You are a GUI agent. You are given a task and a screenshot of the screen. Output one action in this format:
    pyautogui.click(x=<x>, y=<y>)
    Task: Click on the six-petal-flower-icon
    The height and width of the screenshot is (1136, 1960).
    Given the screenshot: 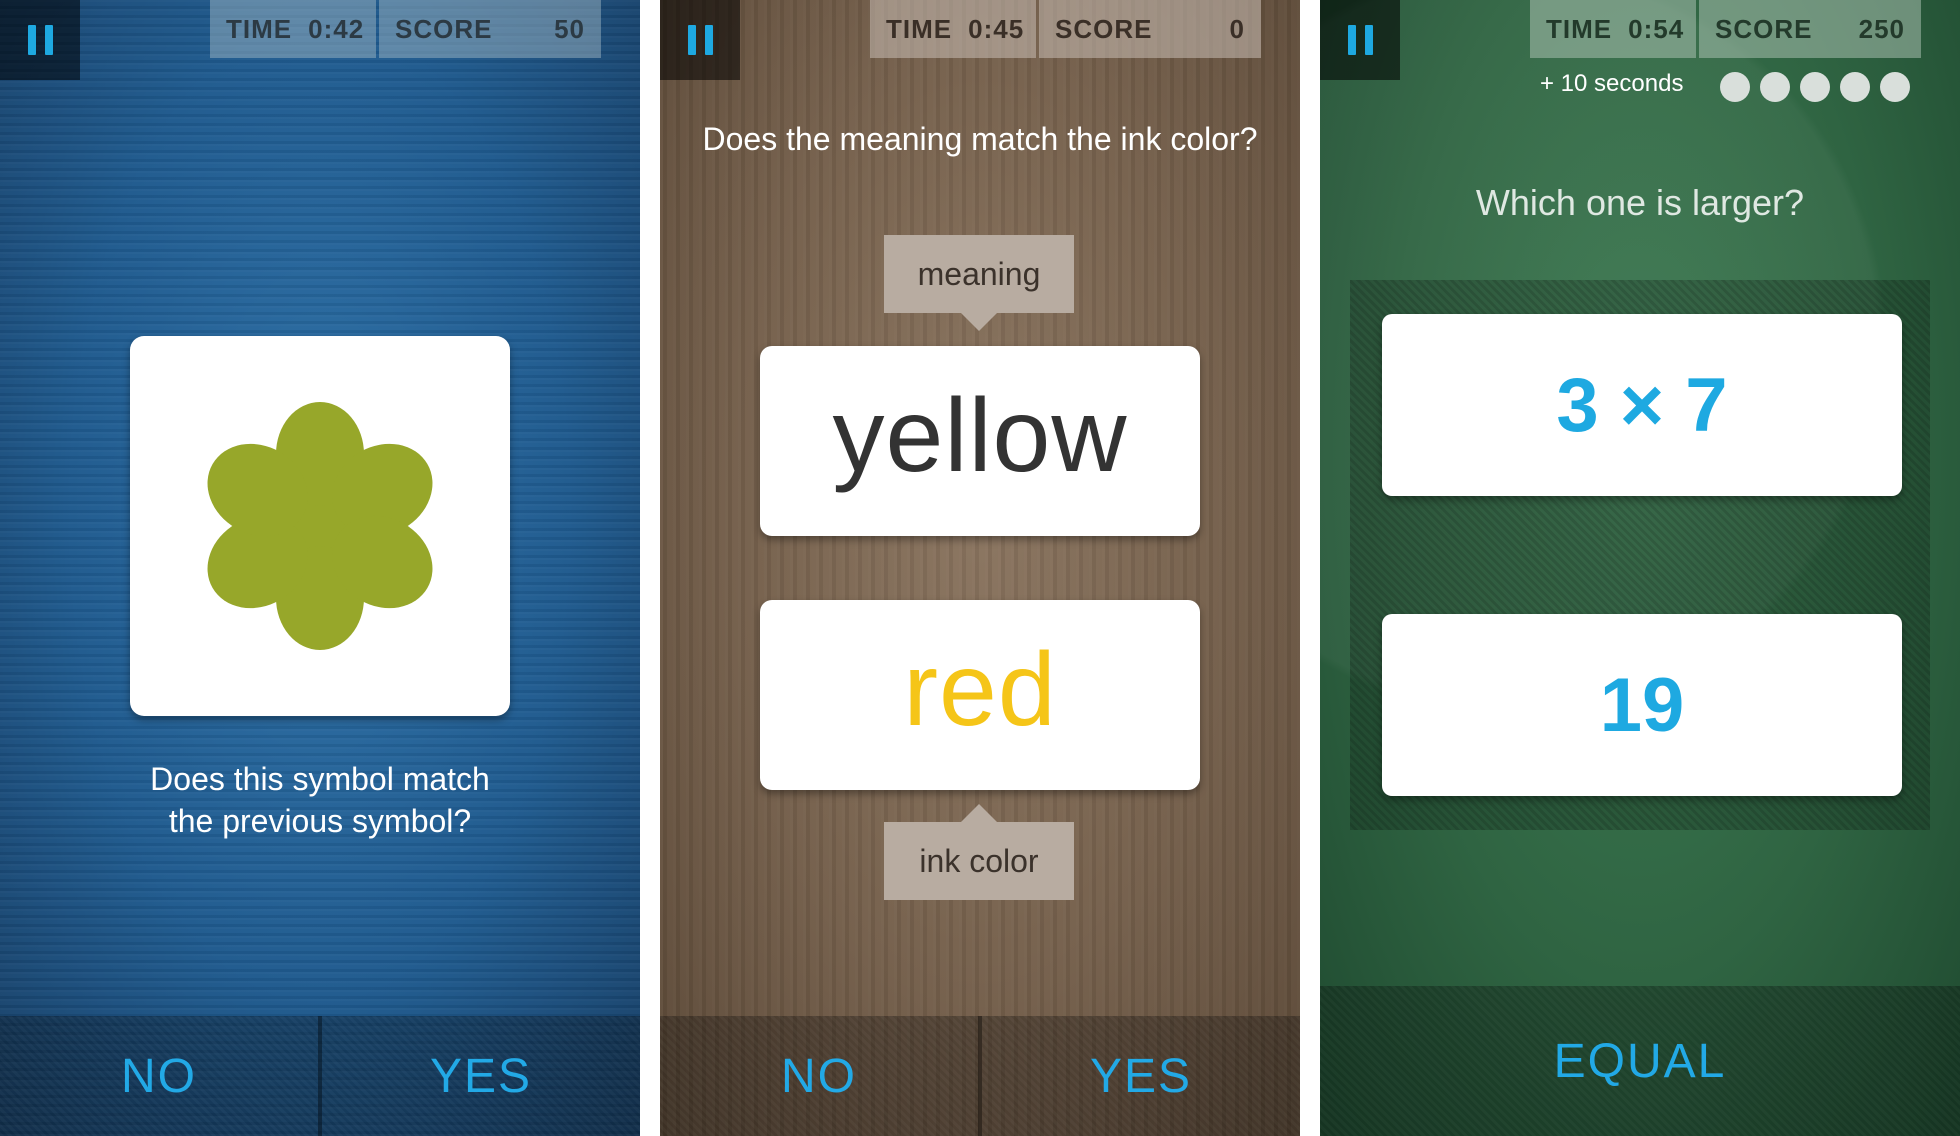 What is the action you would take?
    pyautogui.click(x=320, y=526)
    